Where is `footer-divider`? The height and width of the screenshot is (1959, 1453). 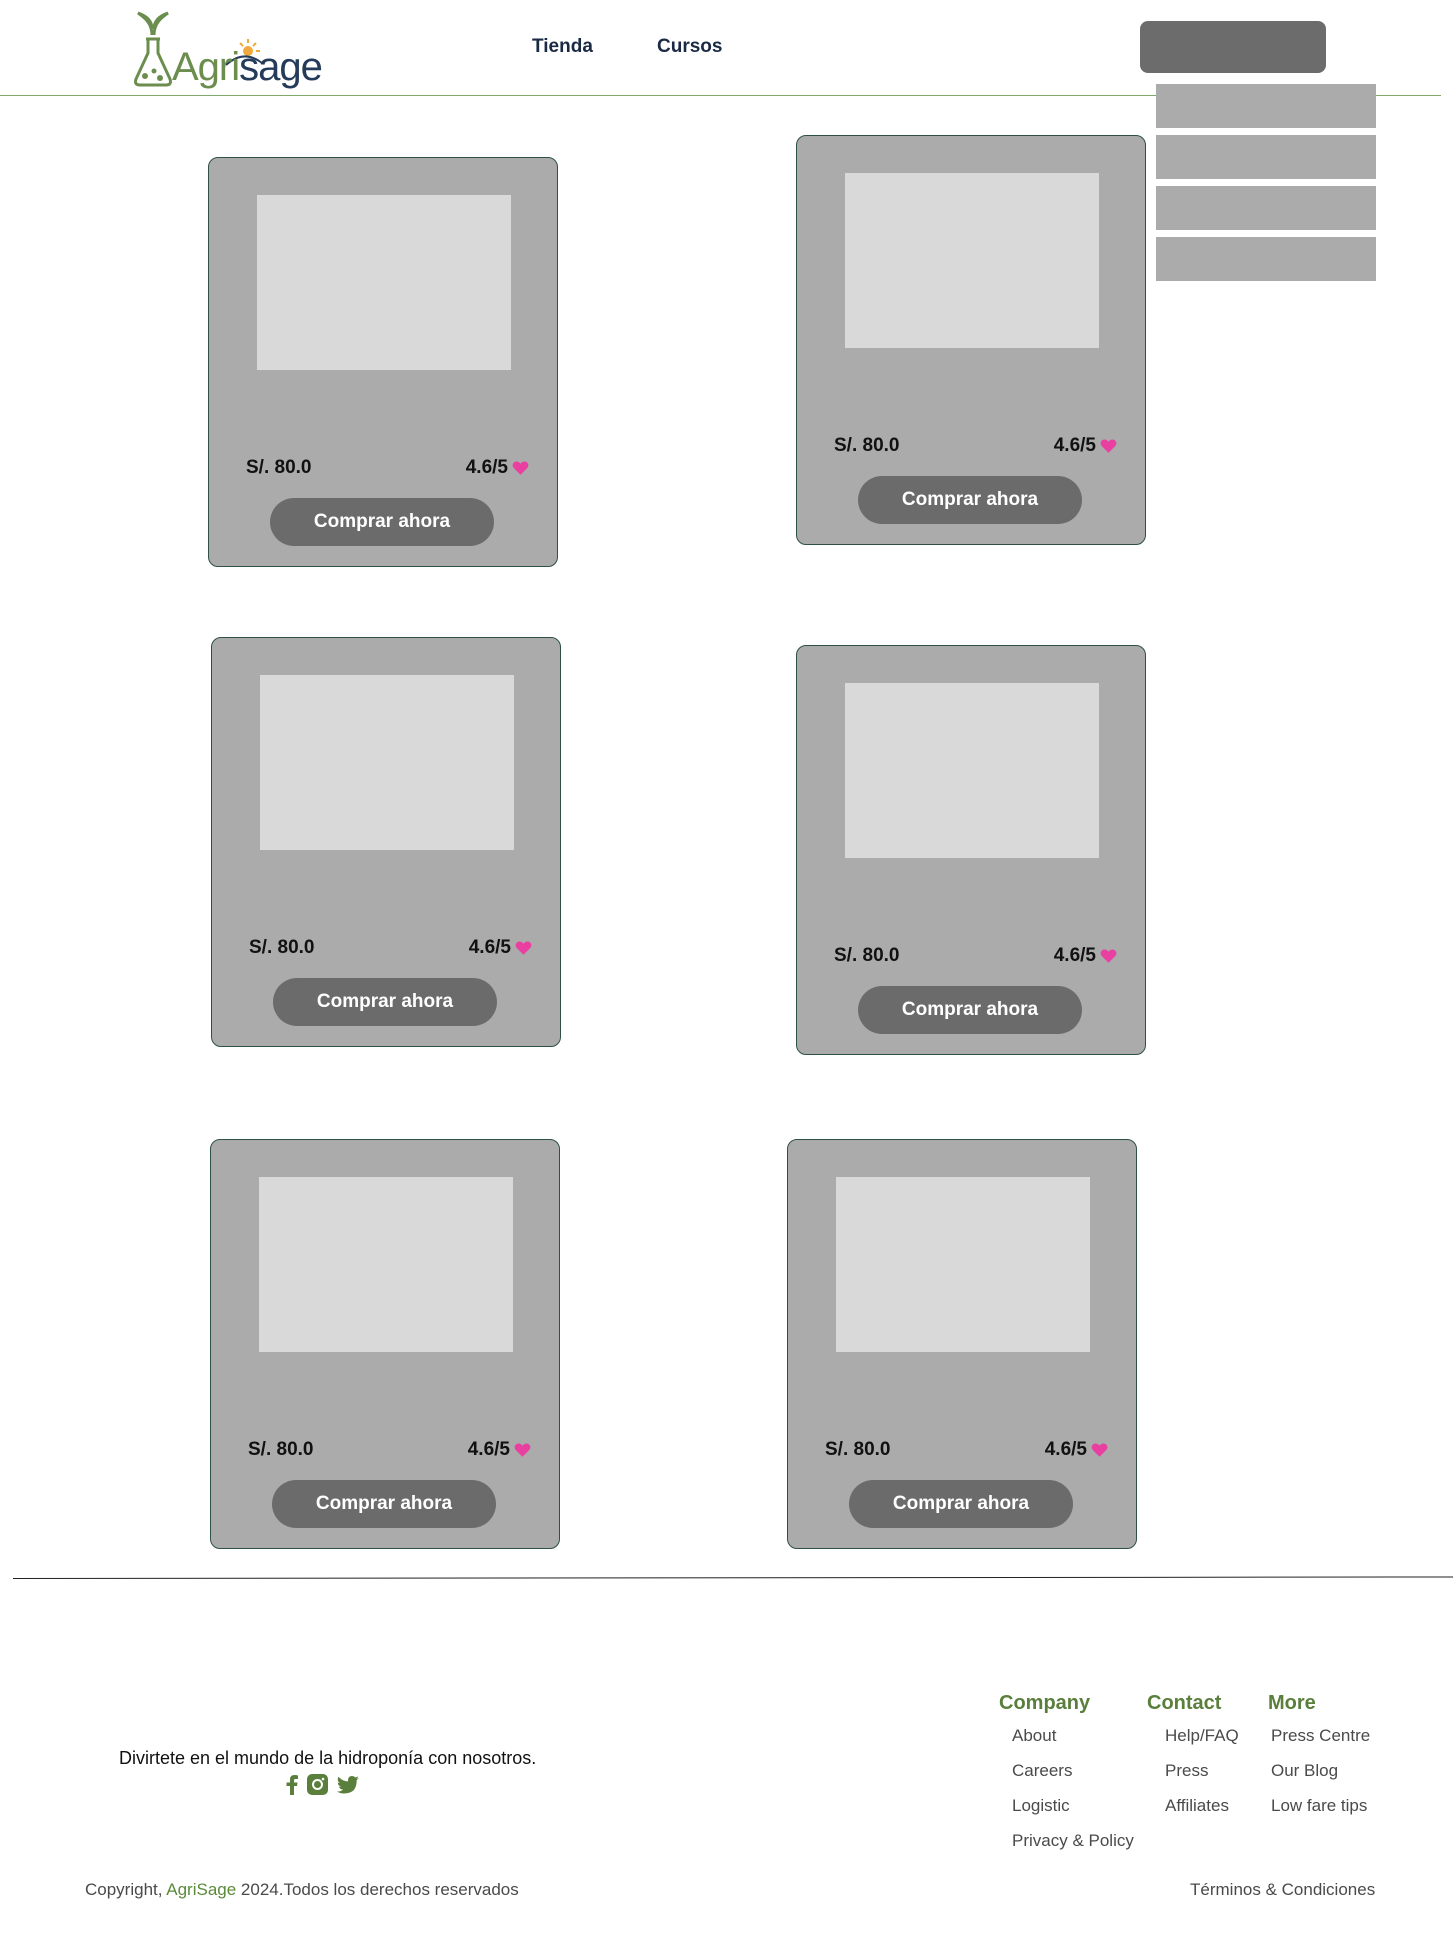 footer-divider is located at coordinates (732, 1577).